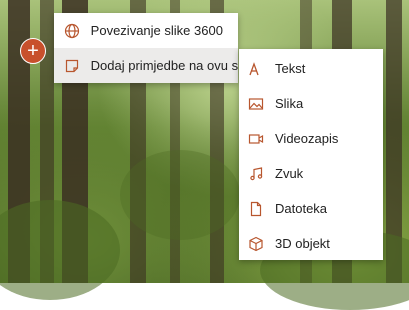 The image size is (409, 310). I want to click on music-icon, so click(256, 174).